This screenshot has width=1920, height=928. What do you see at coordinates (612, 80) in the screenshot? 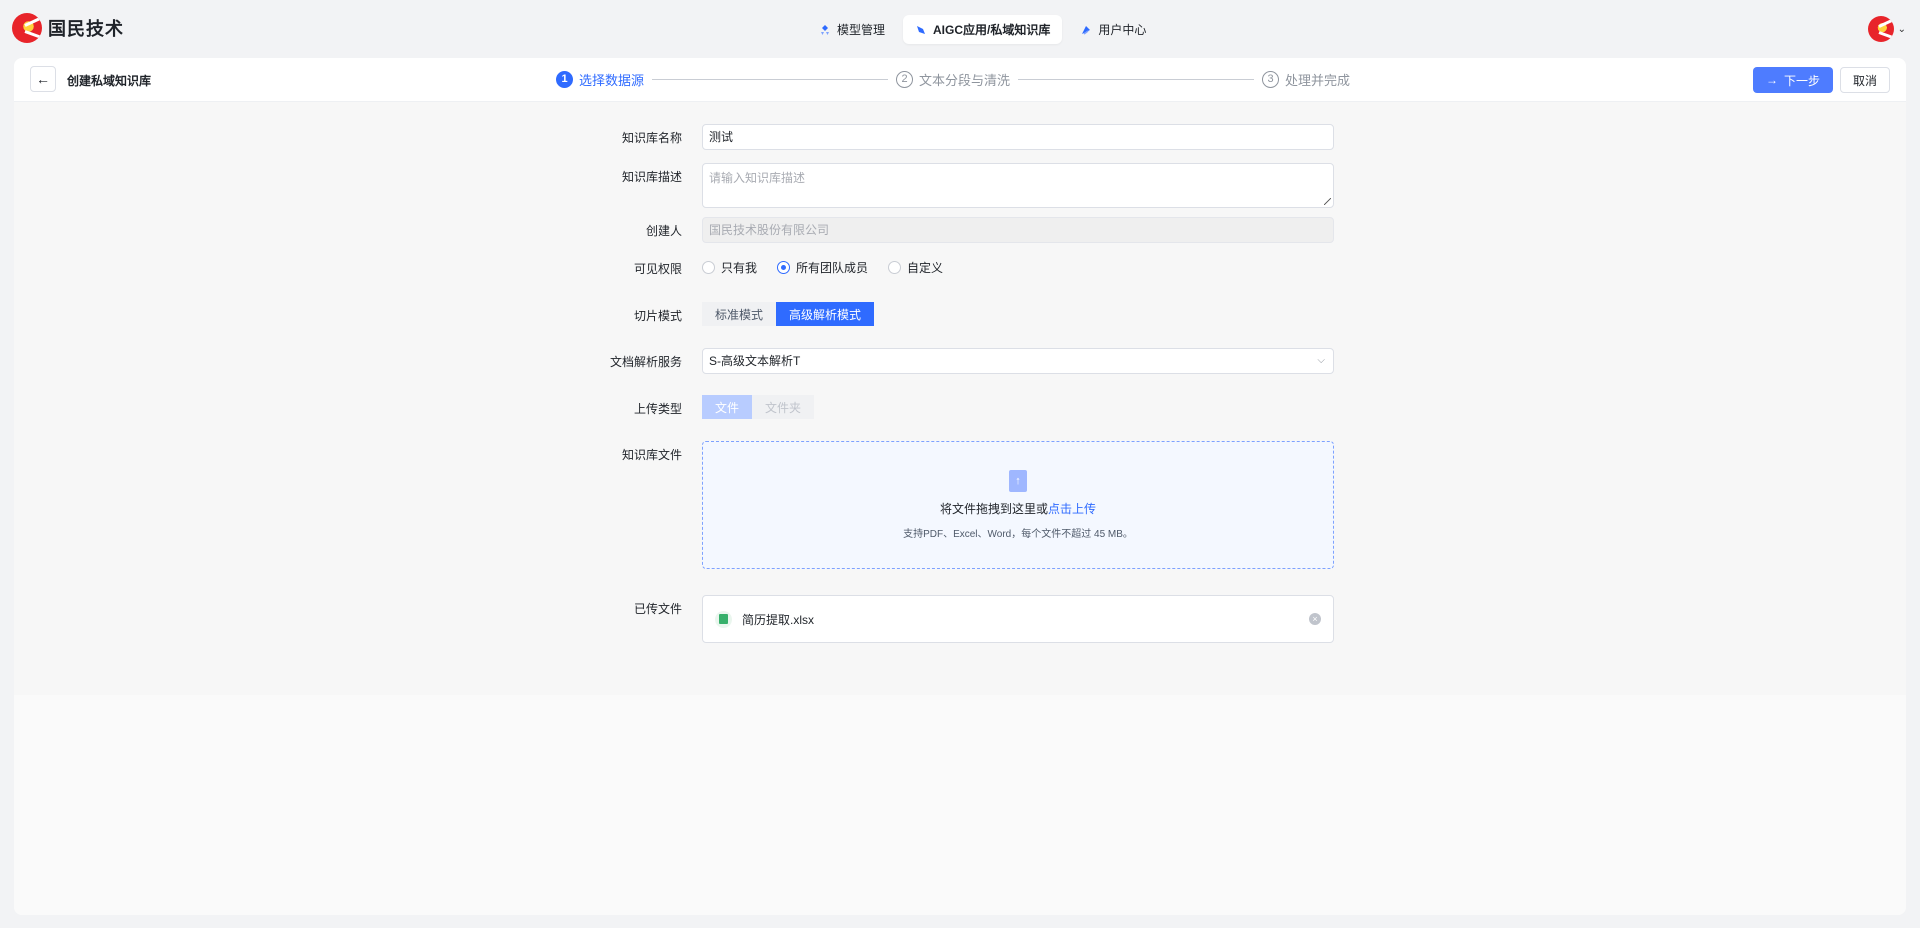
I see `step-label: 选择数据源` at bounding box center [612, 80].